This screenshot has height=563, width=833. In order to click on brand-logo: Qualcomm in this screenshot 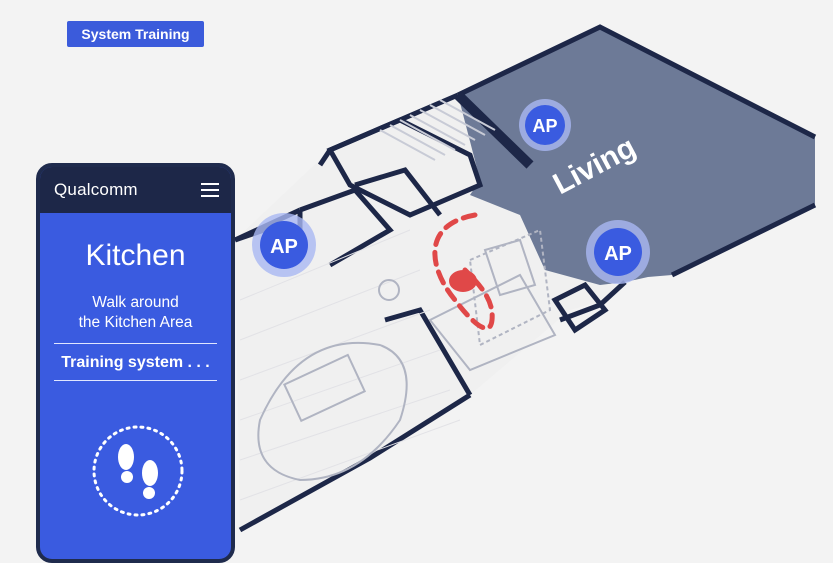, I will do `click(96, 189)`.